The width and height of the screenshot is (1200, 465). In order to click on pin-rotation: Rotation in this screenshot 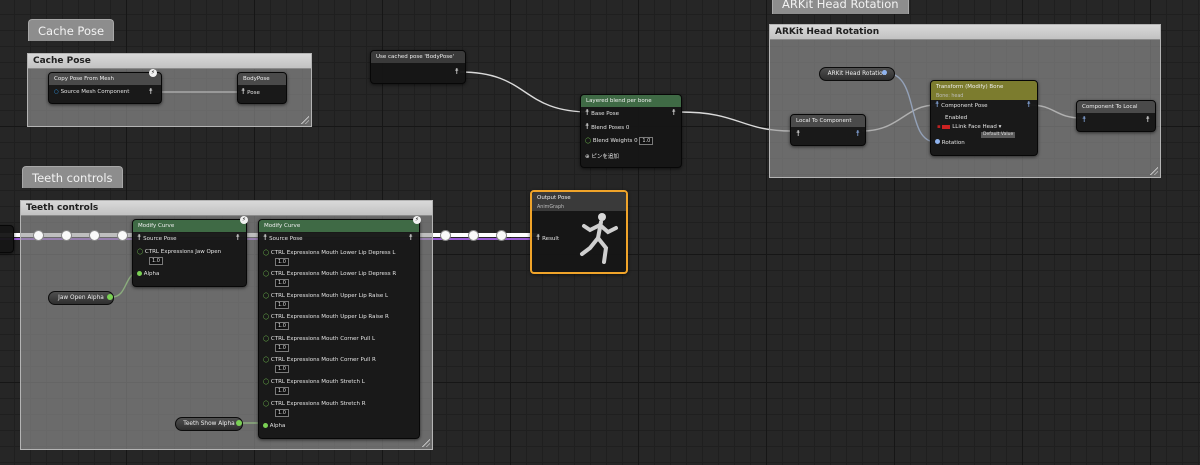, I will do `click(950, 143)`.